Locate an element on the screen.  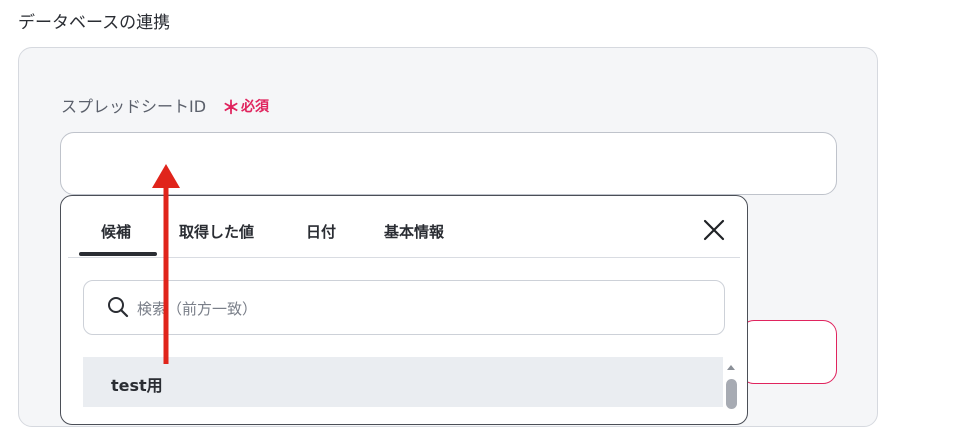
spreadsheet-id-label: スプレッドシートID is located at coordinates (134, 106).